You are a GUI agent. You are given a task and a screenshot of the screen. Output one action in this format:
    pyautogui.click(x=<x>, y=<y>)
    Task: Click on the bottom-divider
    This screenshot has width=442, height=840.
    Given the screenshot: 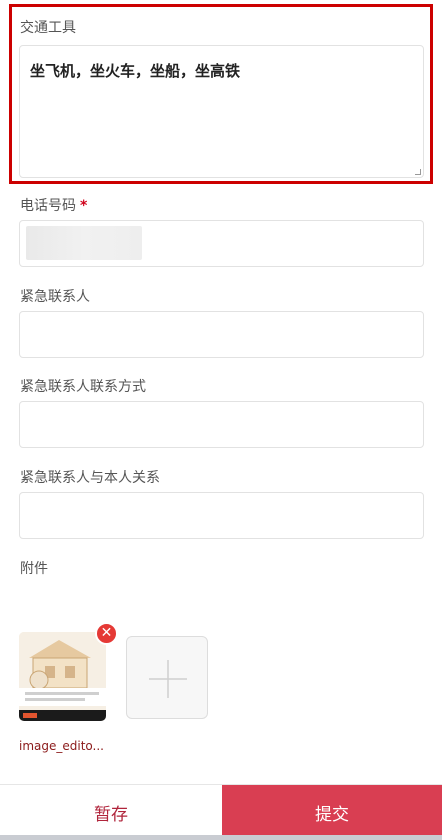 What is the action you would take?
    pyautogui.click(x=221, y=837)
    